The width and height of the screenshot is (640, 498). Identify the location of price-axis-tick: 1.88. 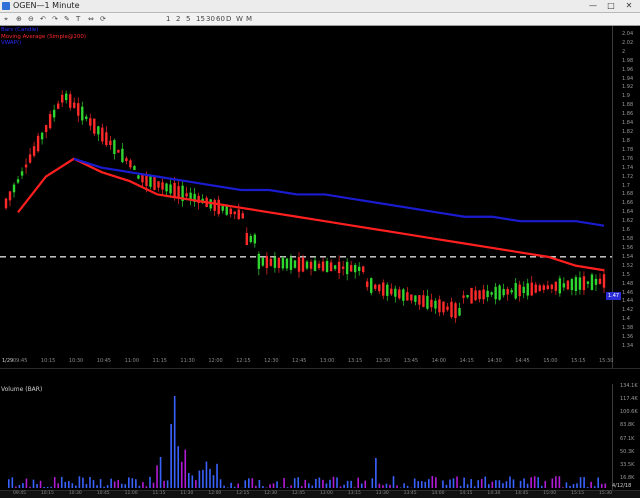
(627, 105).